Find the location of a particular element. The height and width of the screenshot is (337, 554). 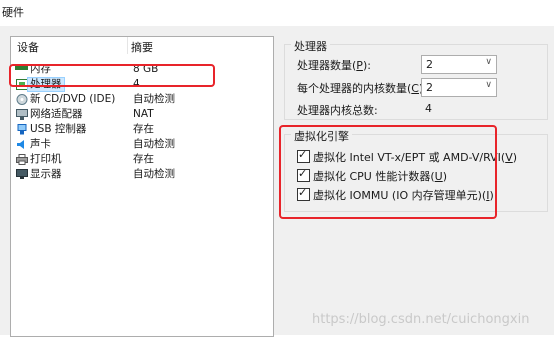

device-list-header: 设备 摘要 is located at coordinates (142, 45).